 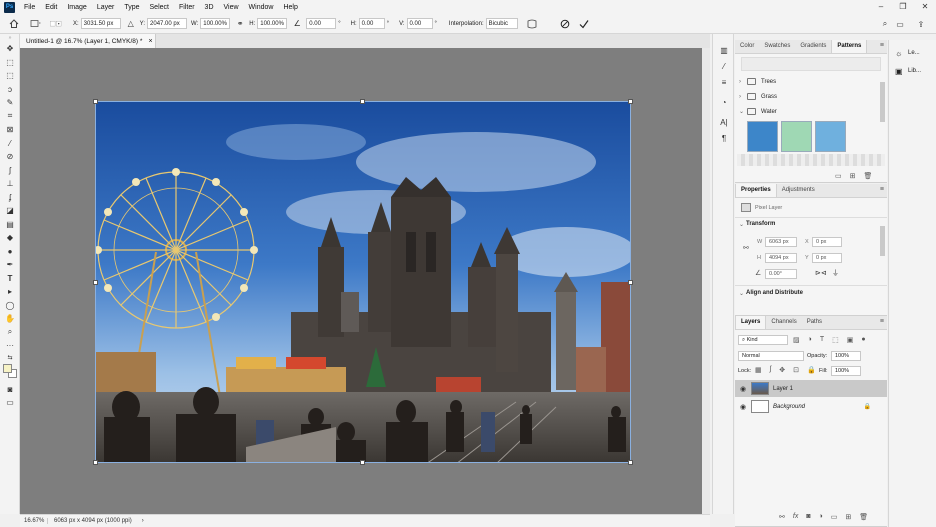 What do you see at coordinates (724, 50) in the screenshot?
I see `history-icon: ▥` at bounding box center [724, 50].